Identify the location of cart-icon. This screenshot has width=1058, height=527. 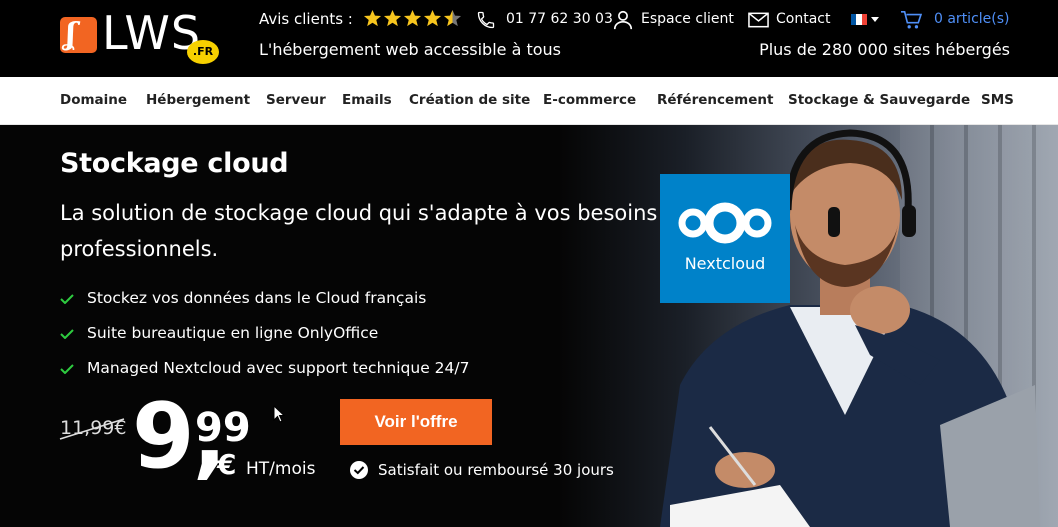
(911, 20).